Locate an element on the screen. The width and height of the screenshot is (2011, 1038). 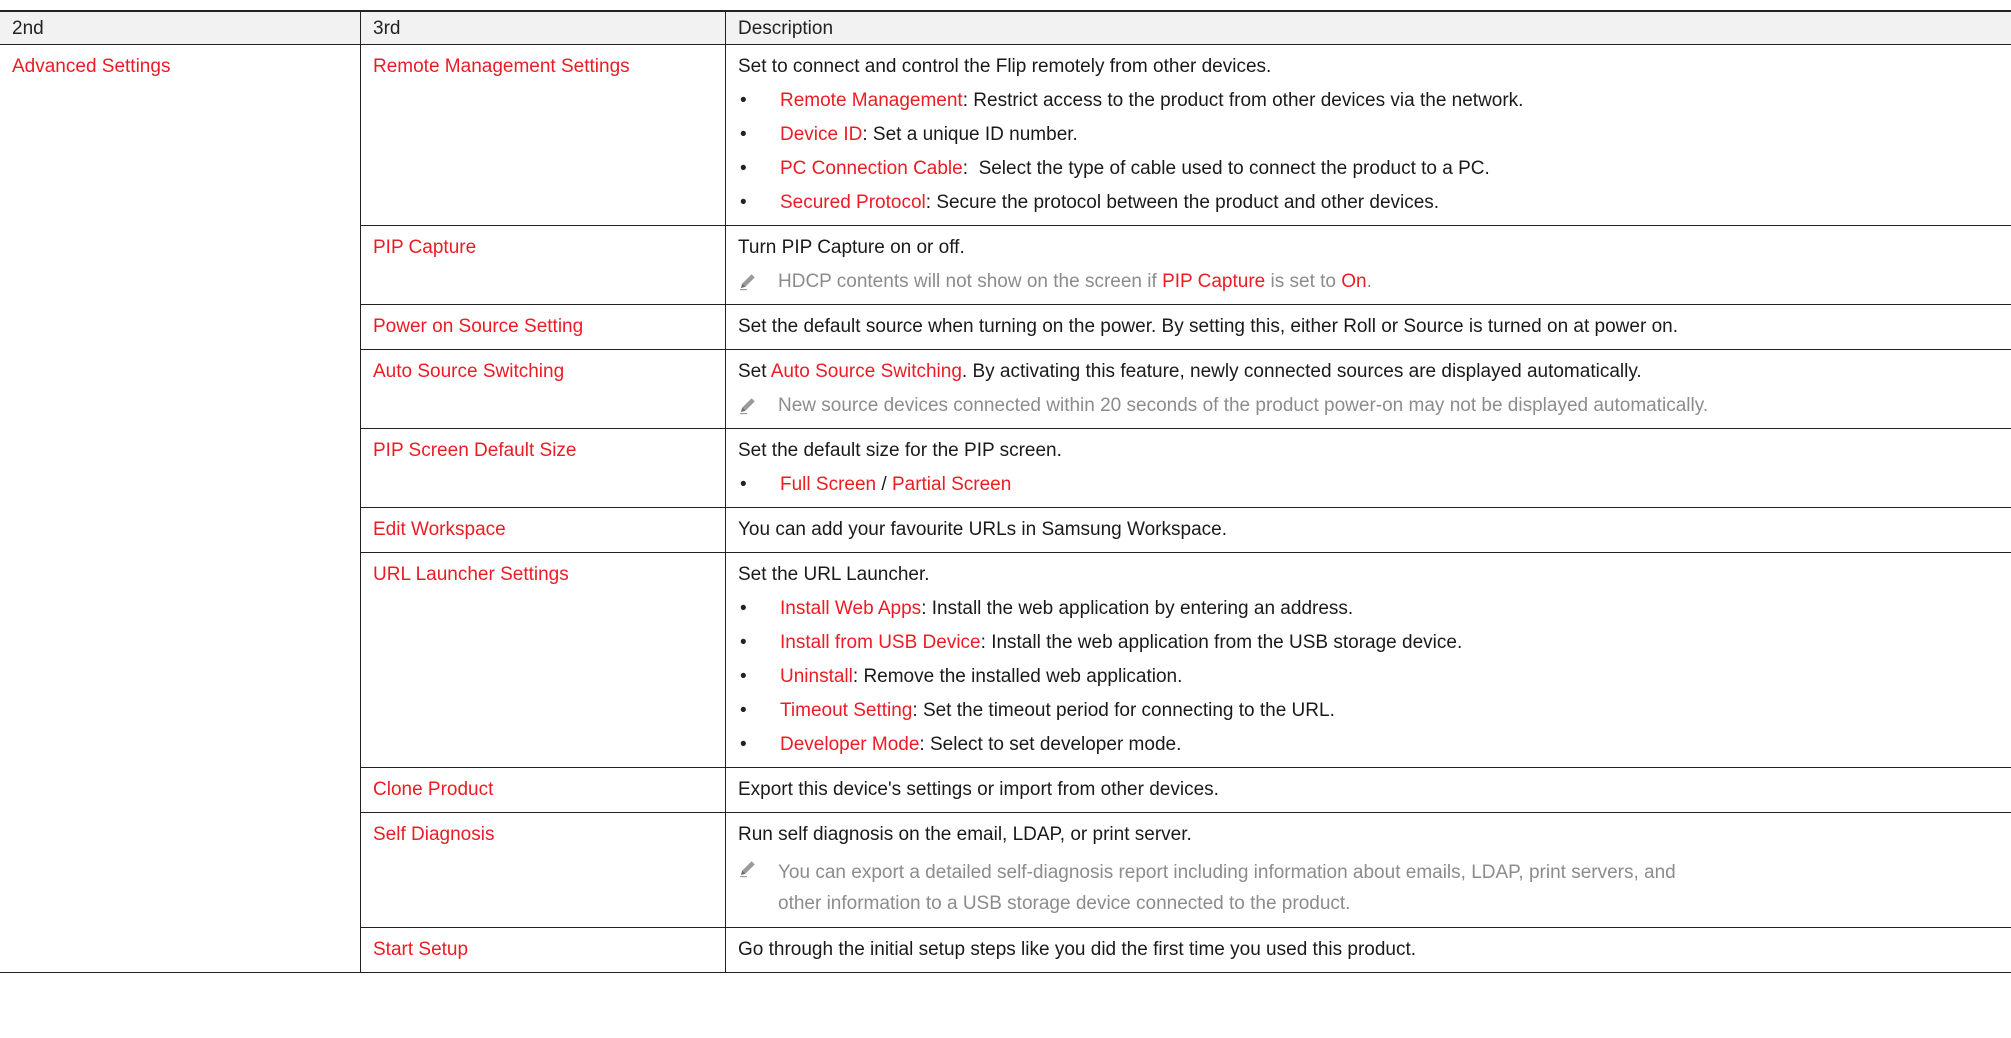
bullet-term: Remote Management is located at coordinates (871, 100).